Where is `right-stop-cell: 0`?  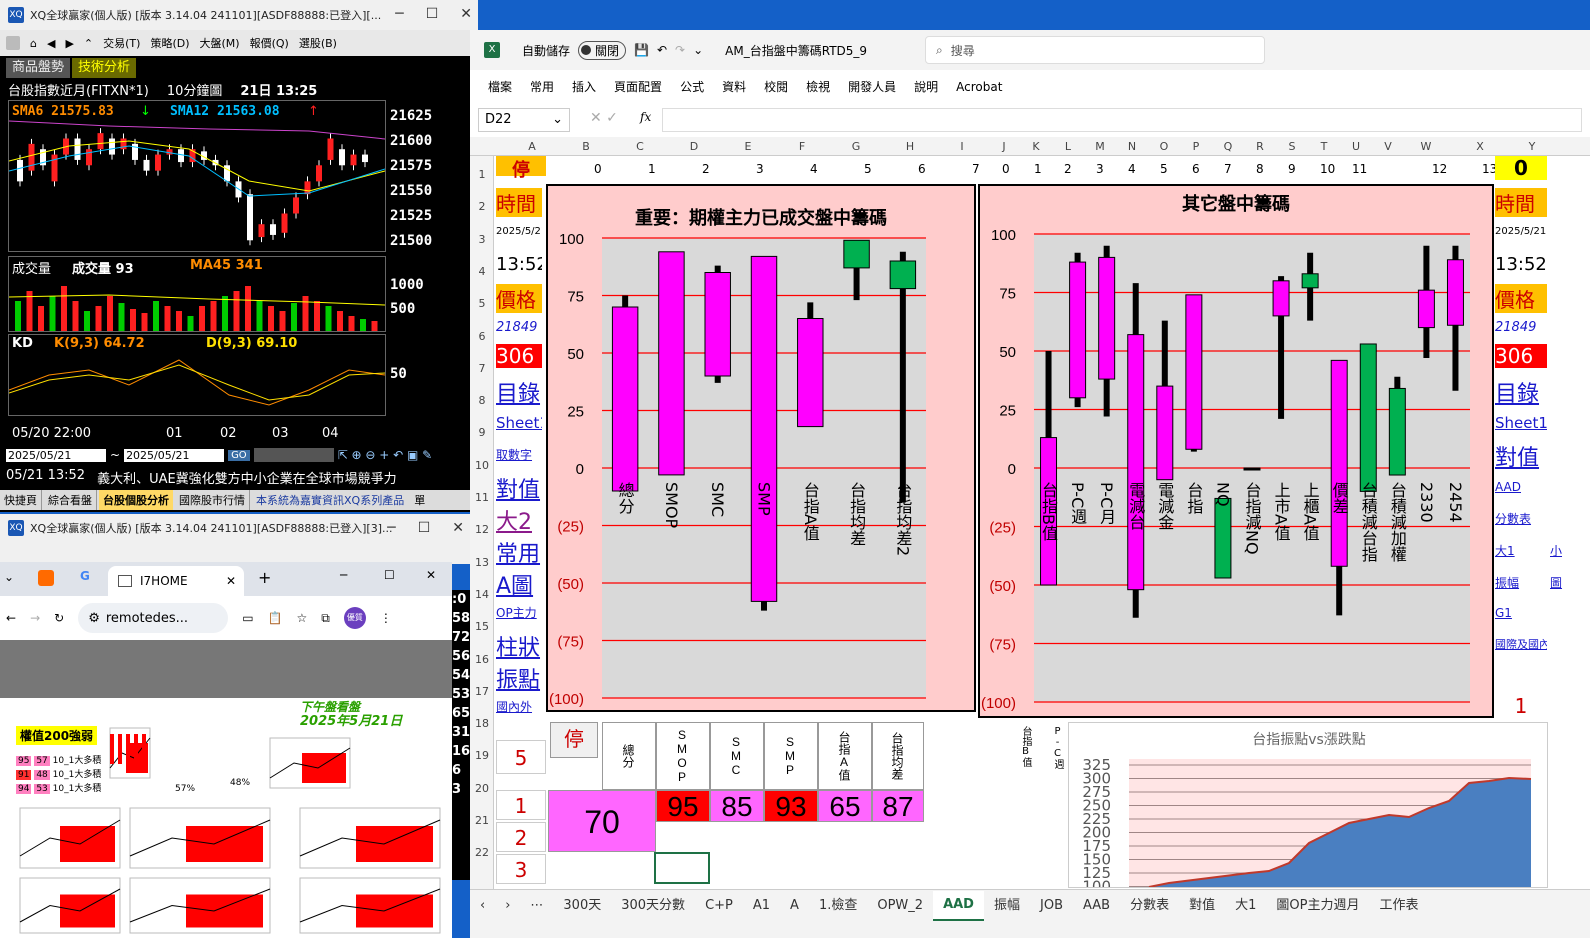 right-stop-cell: 0 is located at coordinates (1521, 168).